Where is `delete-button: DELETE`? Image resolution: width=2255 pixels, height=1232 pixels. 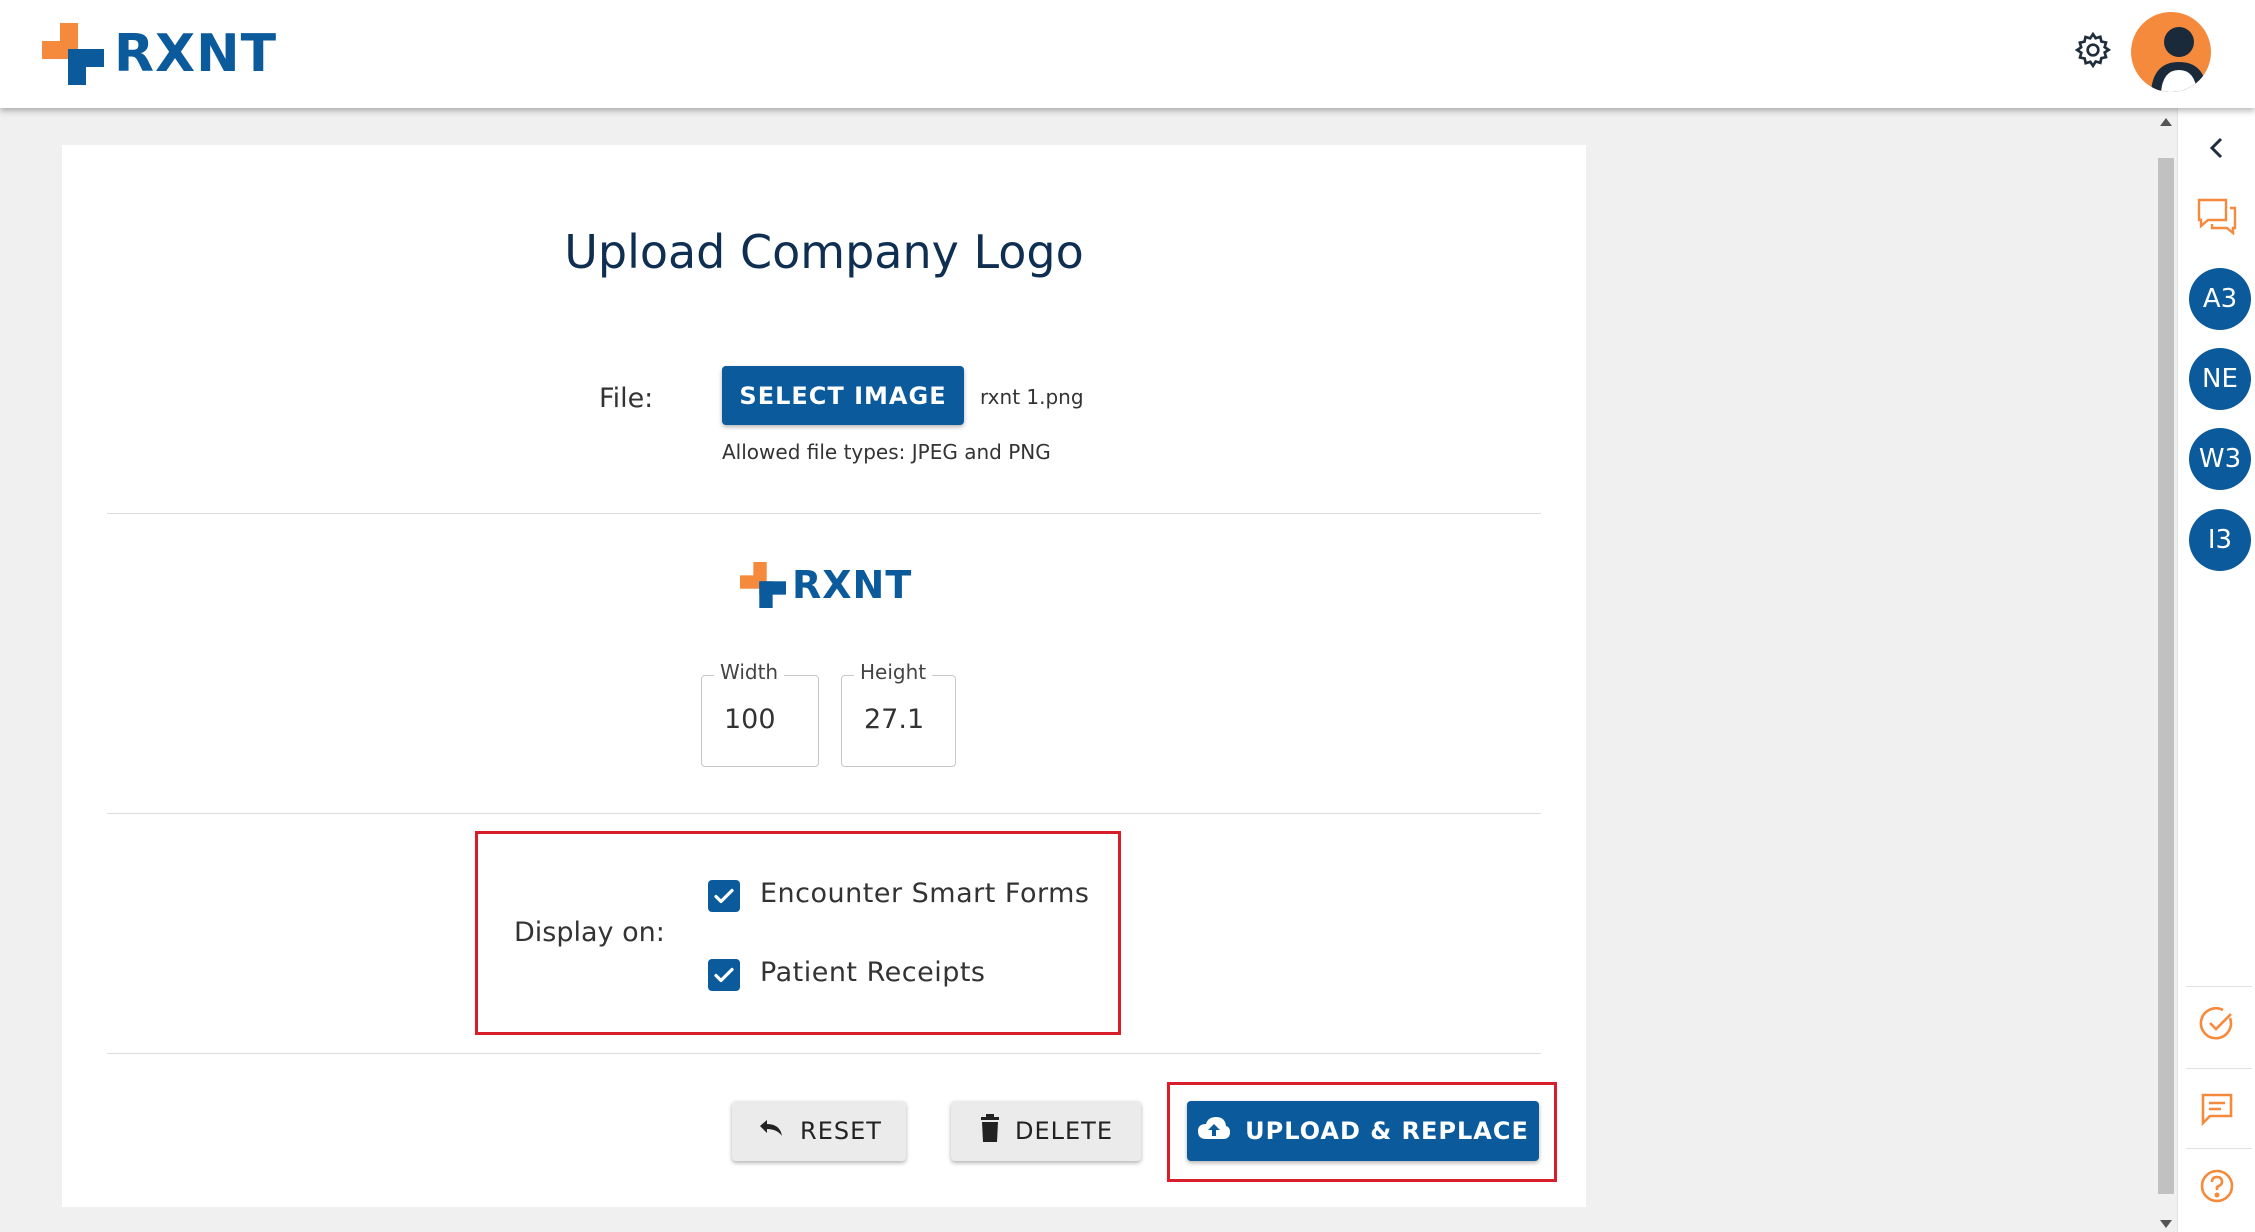
delete-button: DELETE is located at coordinates (1046, 1131).